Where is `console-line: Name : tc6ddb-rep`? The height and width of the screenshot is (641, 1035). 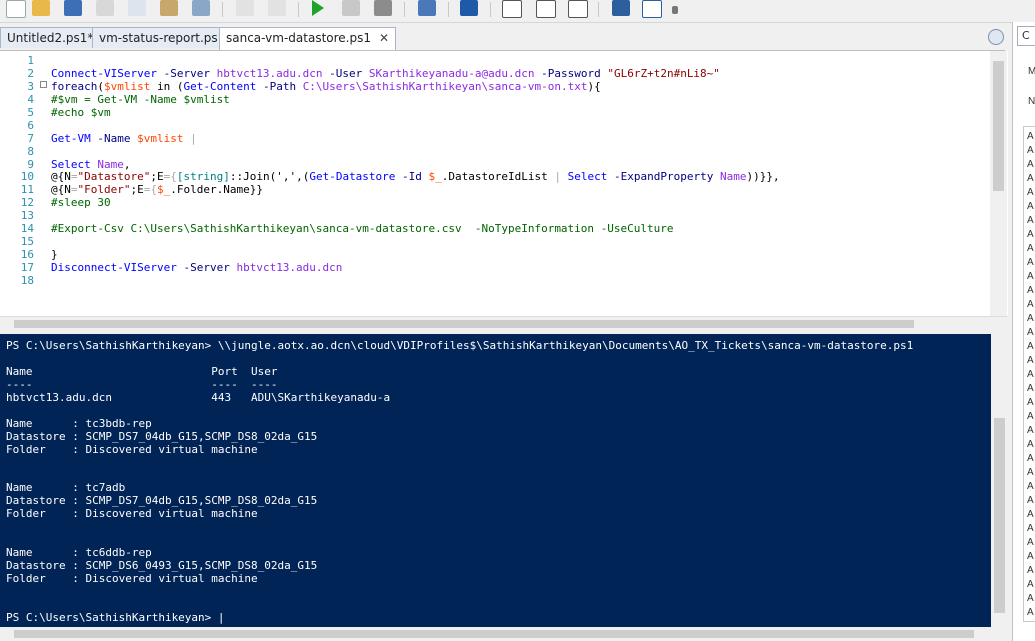 console-line: Name : tc6ddb-rep is located at coordinates (79, 552).